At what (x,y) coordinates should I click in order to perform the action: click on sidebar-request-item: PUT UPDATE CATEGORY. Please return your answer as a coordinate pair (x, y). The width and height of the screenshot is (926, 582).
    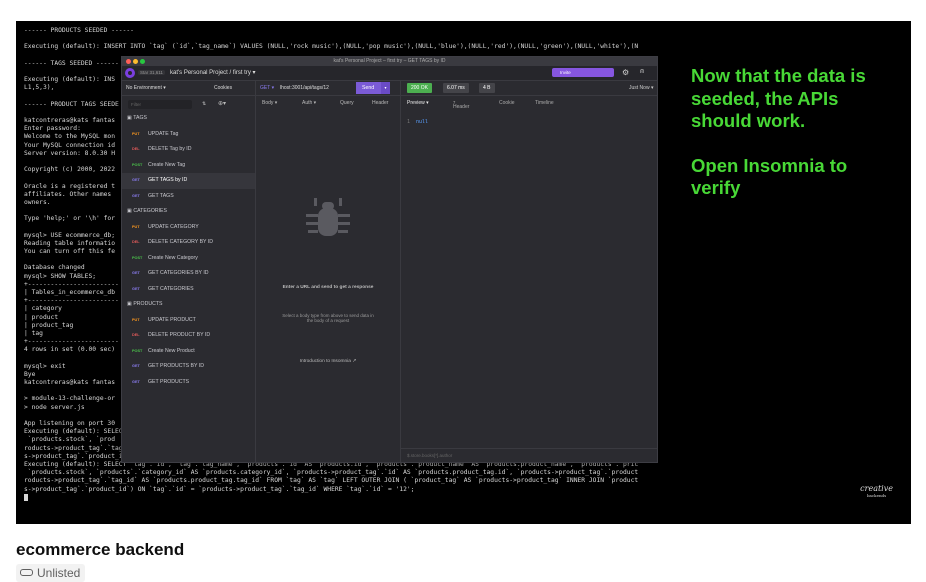
    Looking at the image, I should click on (188, 228).